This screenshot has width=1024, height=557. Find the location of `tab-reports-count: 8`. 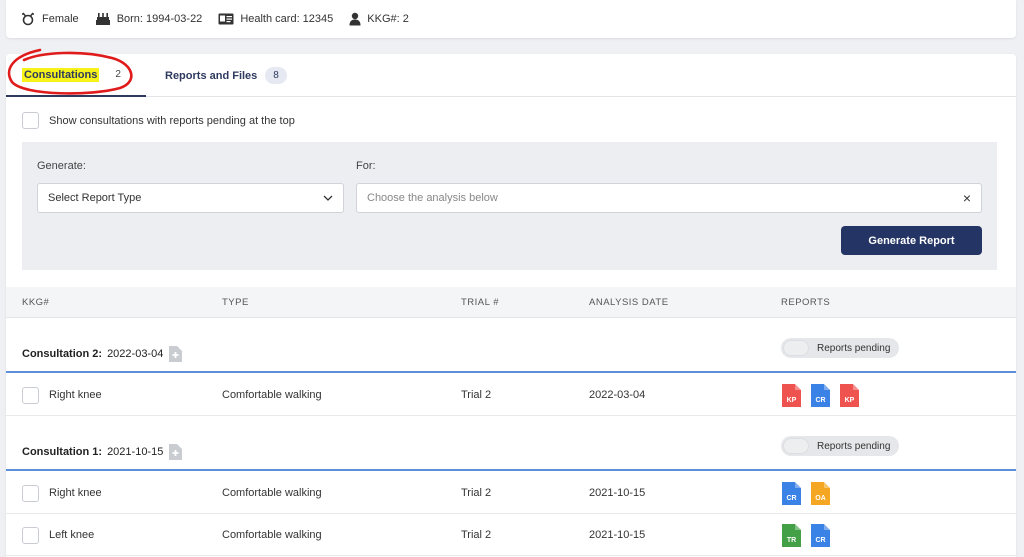

tab-reports-count: 8 is located at coordinates (276, 75).